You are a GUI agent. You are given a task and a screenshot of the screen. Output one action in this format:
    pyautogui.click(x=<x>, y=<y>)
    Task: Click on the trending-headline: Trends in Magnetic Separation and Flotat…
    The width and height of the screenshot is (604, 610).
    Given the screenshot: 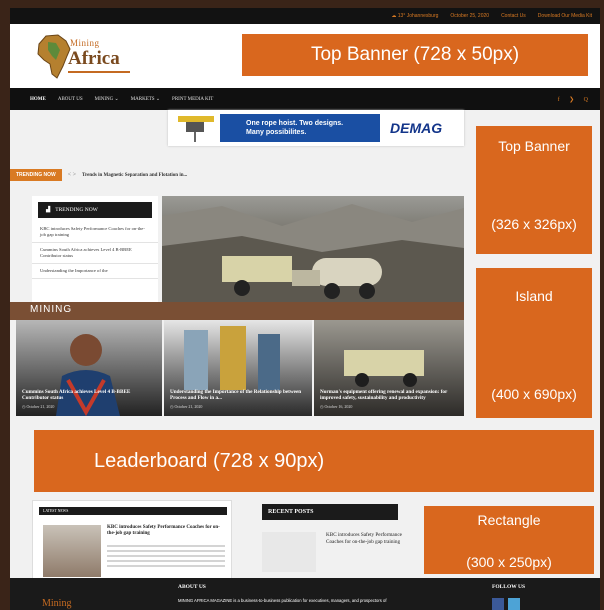 What is the action you would take?
    pyautogui.click(x=134, y=175)
    